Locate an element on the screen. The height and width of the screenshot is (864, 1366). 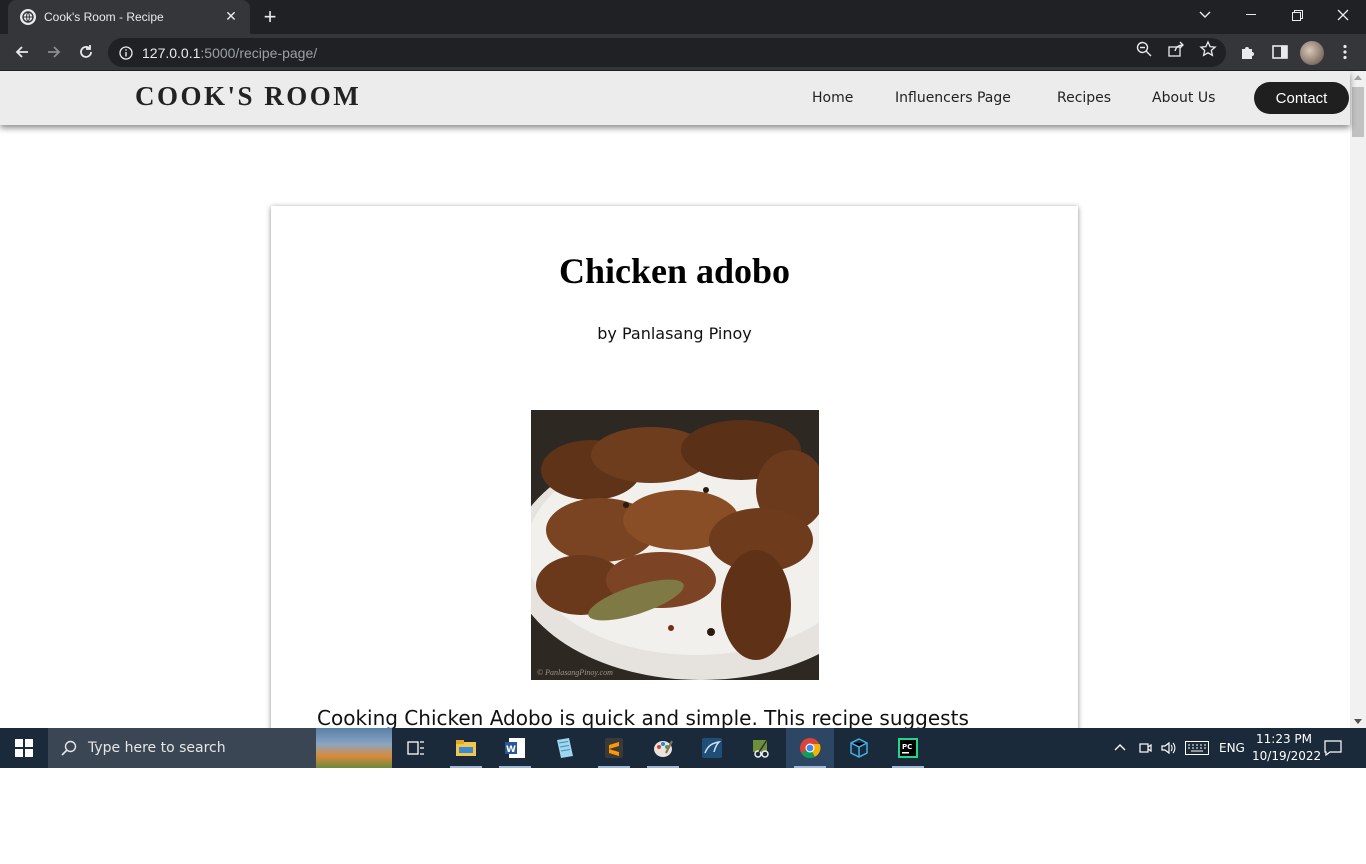
scrollbar-thumb is located at coordinates (1358, 112).